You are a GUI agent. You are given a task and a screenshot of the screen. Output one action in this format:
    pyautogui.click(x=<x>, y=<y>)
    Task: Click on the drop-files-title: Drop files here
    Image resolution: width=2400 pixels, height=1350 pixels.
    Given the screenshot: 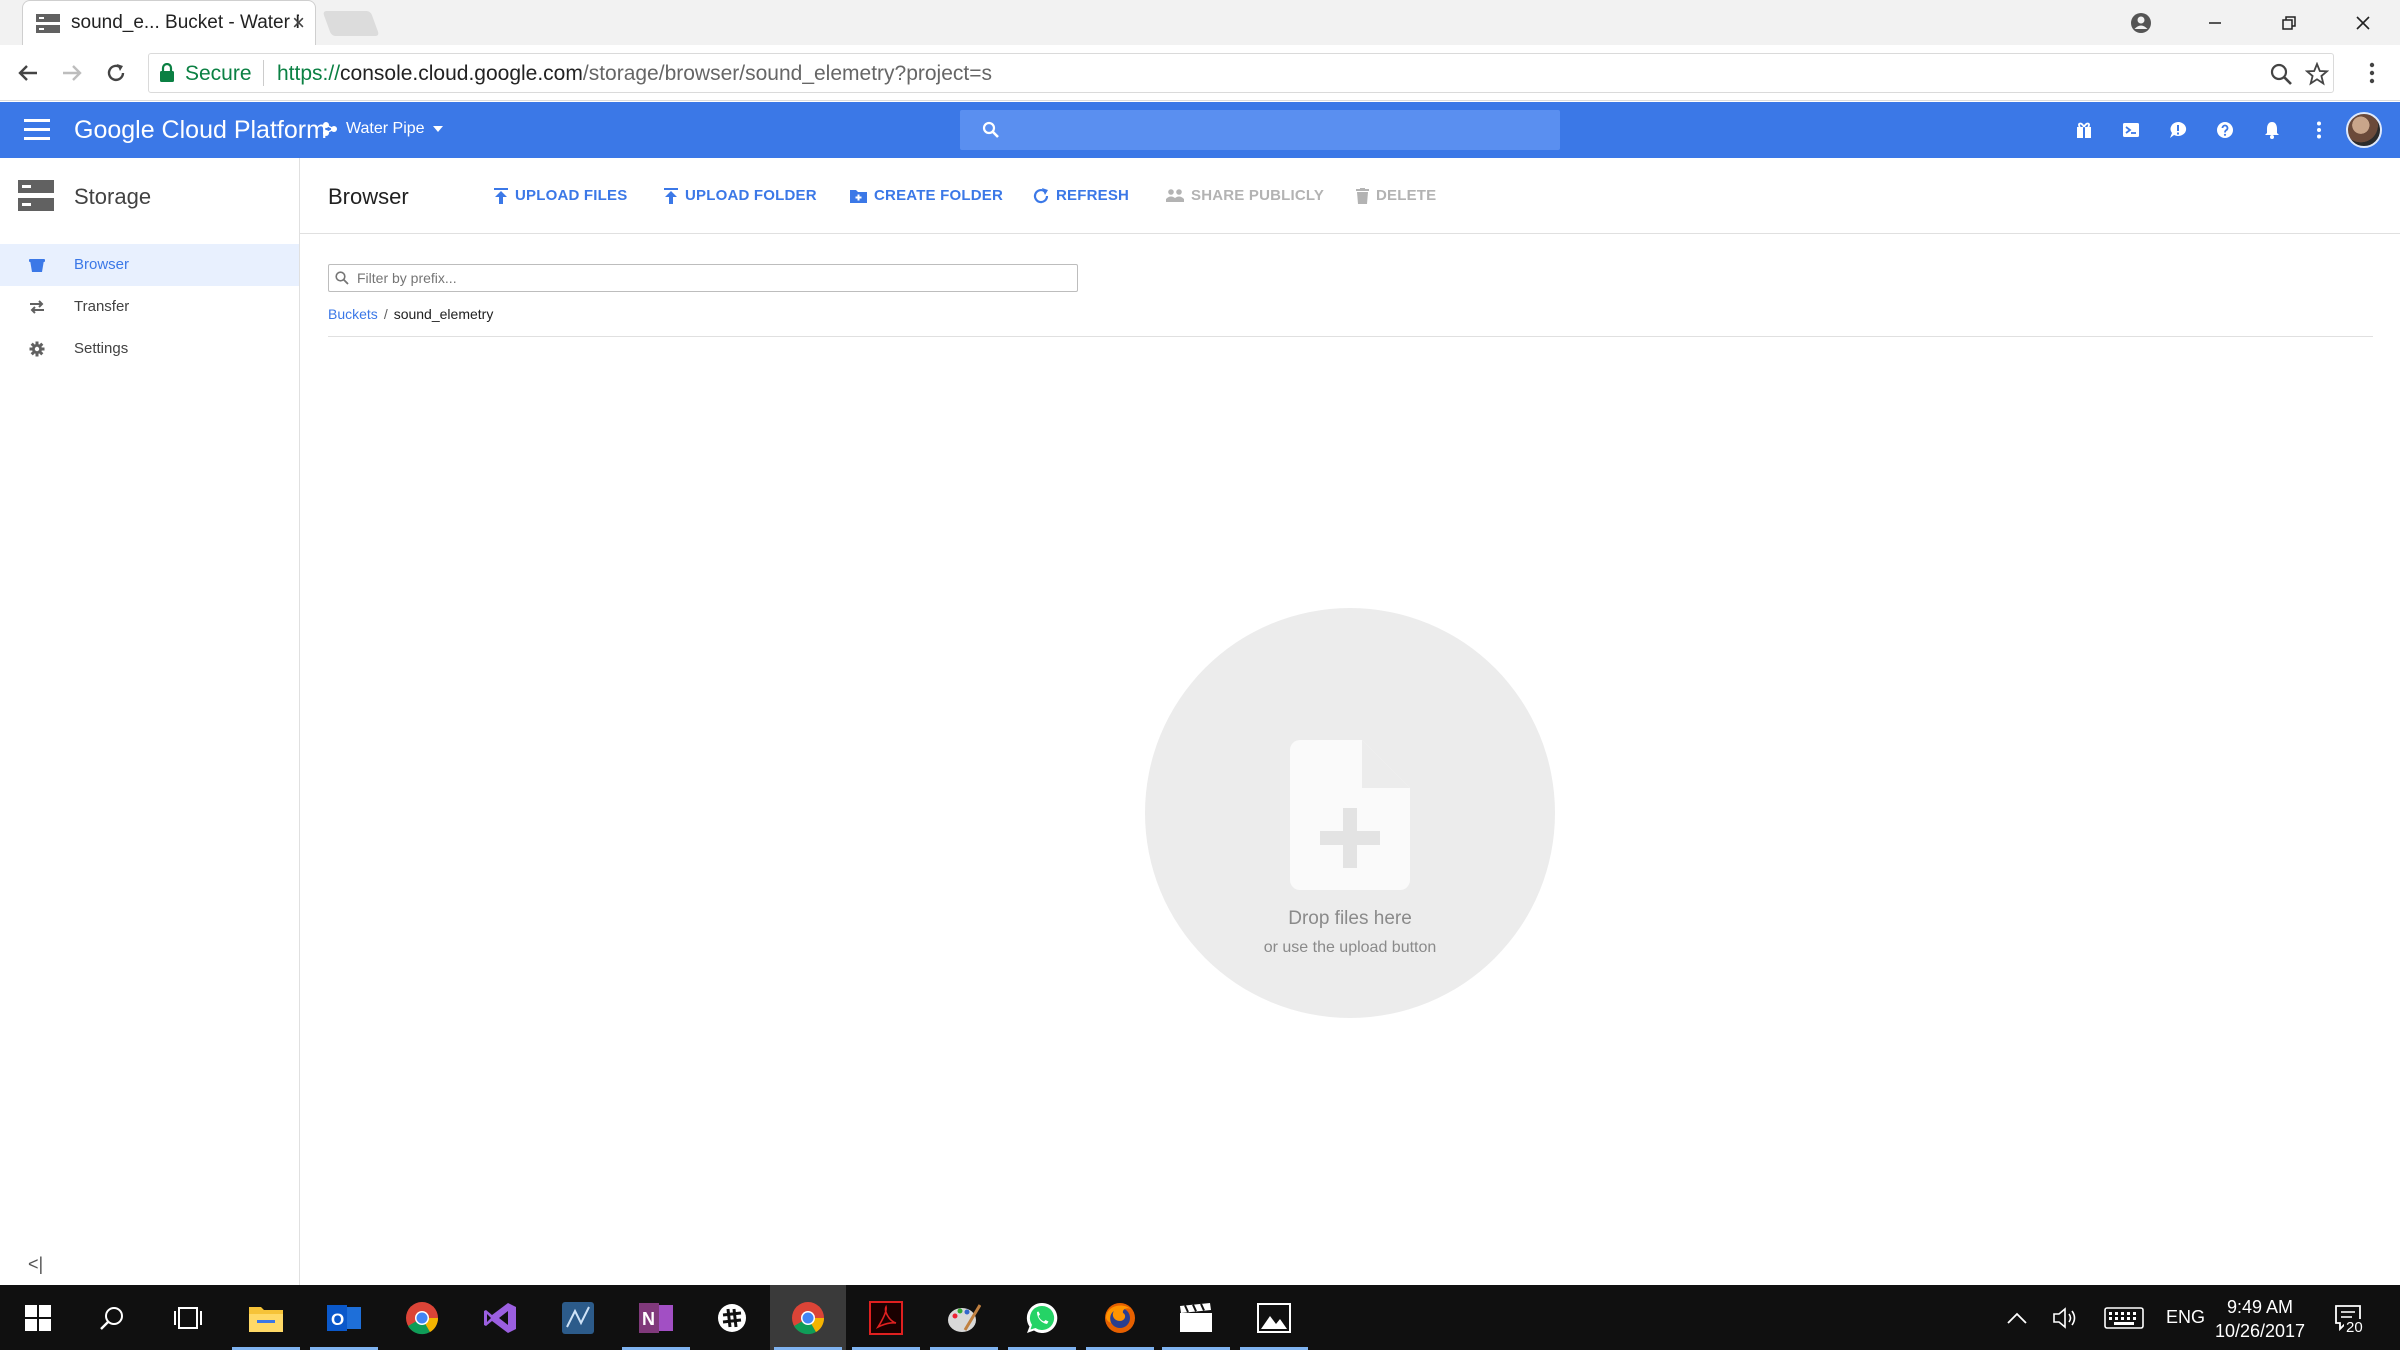 What is the action you would take?
    pyautogui.click(x=1350, y=918)
    